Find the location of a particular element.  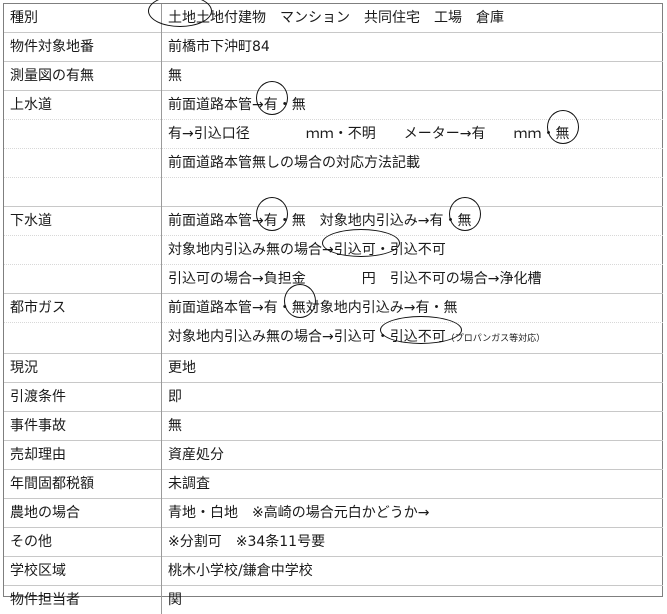

value-water-1: 前面道路本管→有・無 is located at coordinates (413, 105).